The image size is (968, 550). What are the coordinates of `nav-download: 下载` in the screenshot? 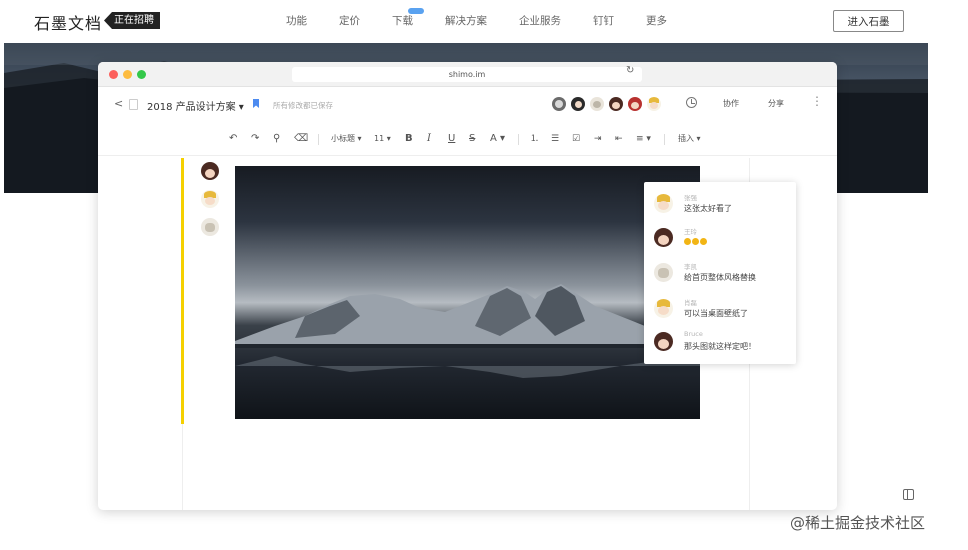 It's located at (408, 18).